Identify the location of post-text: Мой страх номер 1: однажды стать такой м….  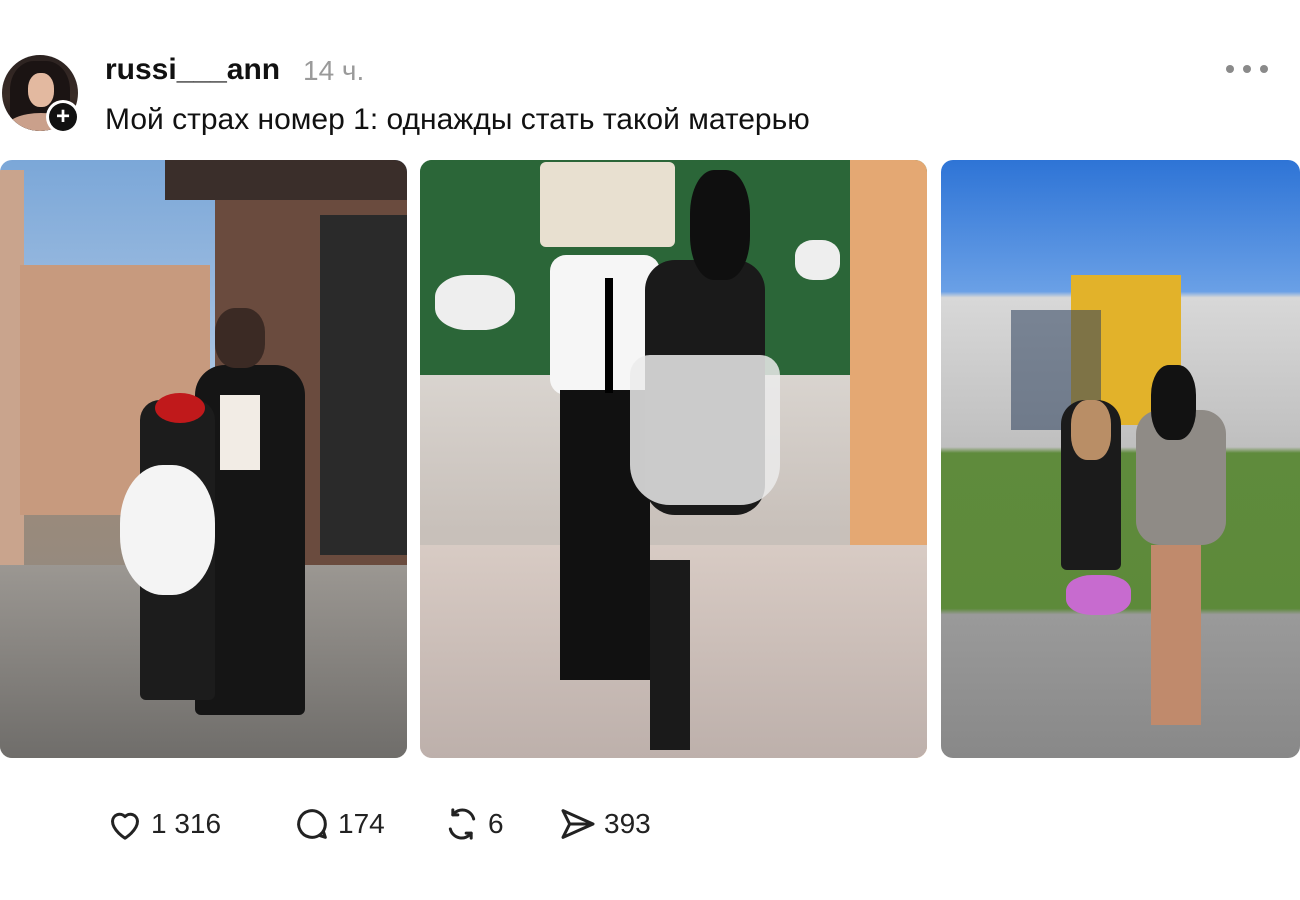
(457, 119).